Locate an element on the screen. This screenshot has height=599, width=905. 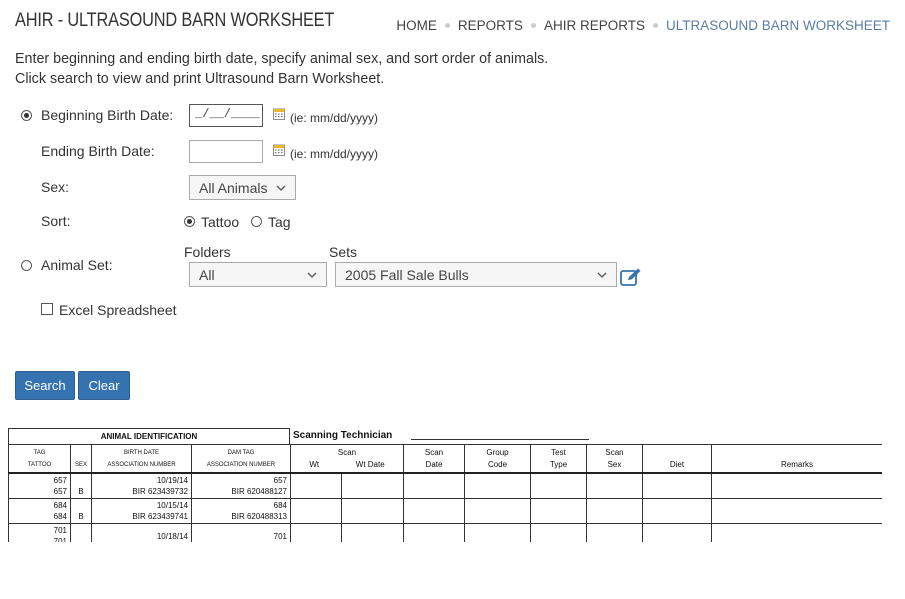
sets-select: 2005 Fall Sale Bulls is located at coordinates (476, 274).